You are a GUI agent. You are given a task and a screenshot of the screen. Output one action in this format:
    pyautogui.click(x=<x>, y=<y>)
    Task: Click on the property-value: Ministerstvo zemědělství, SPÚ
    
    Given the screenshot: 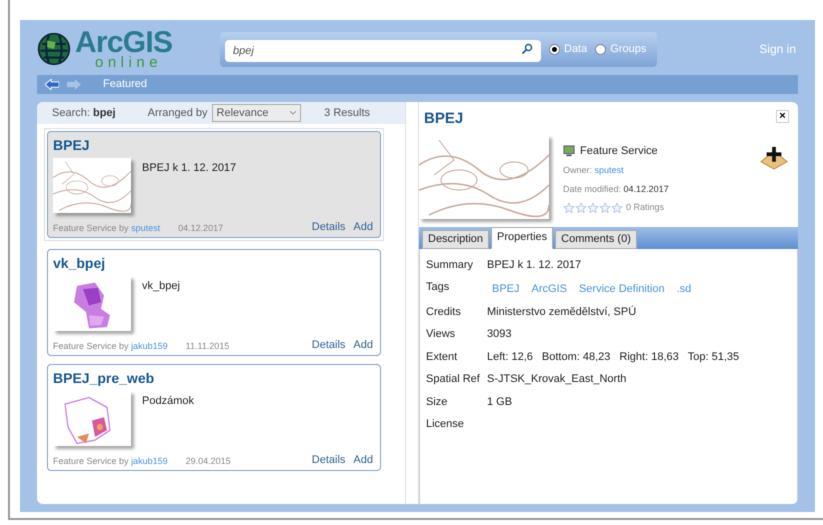 What is the action you would take?
    pyautogui.click(x=561, y=312)
    